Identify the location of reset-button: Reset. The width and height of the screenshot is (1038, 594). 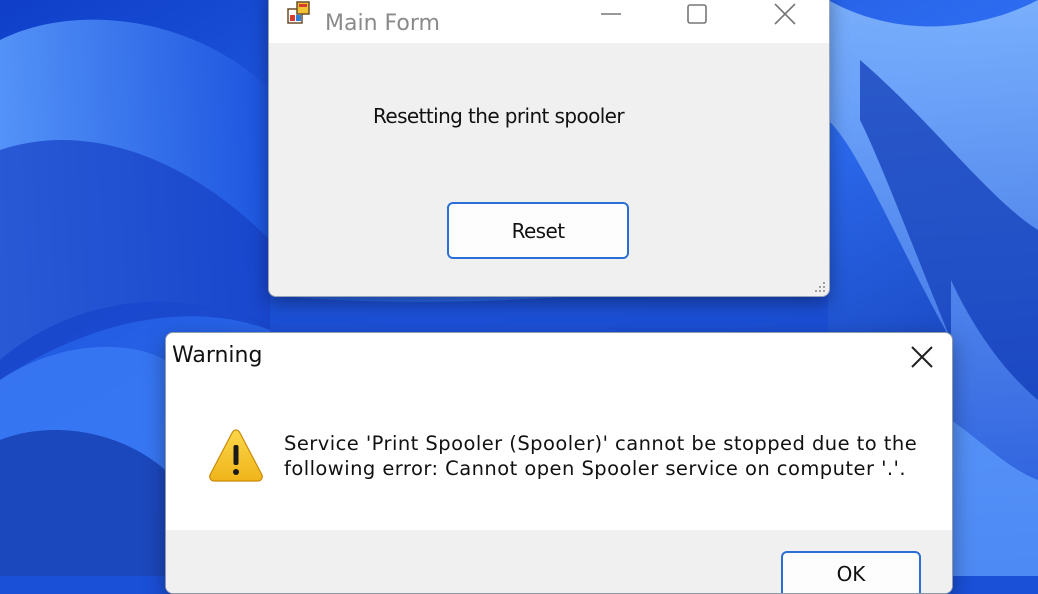
(538, 230).